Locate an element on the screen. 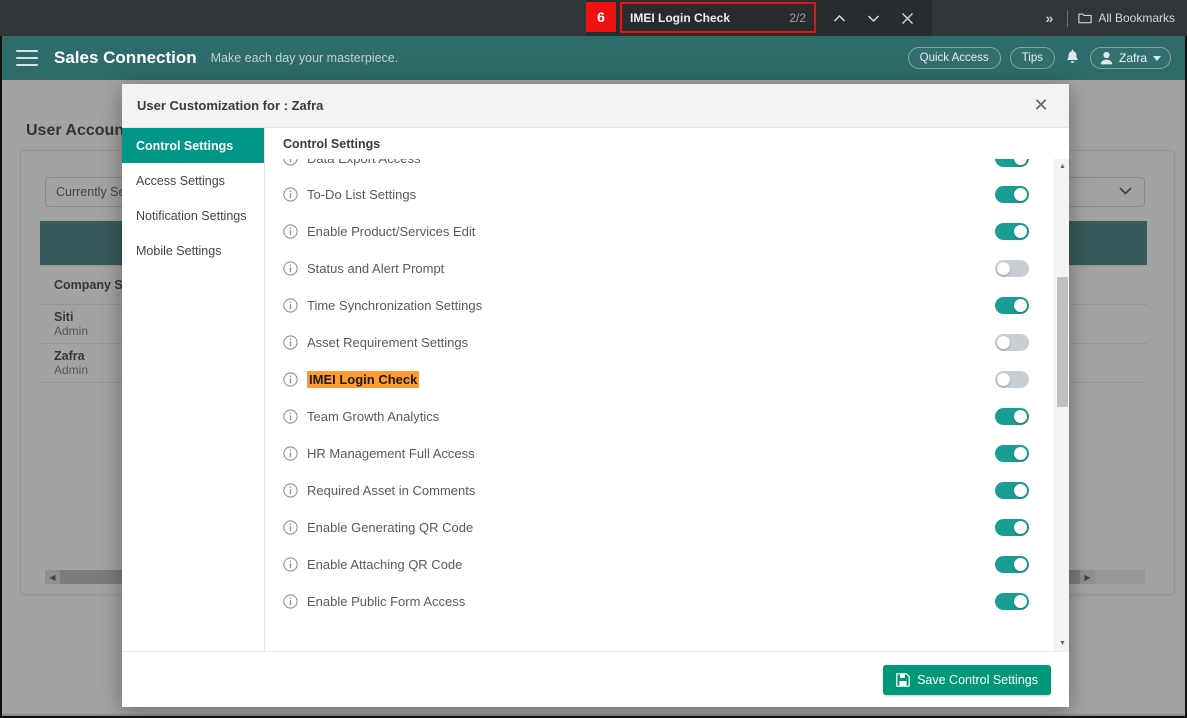 This screenshot has width=1187, height=718. bookmarks-bar-right: » All Bookmarks is located at coordinates (1056, 18).